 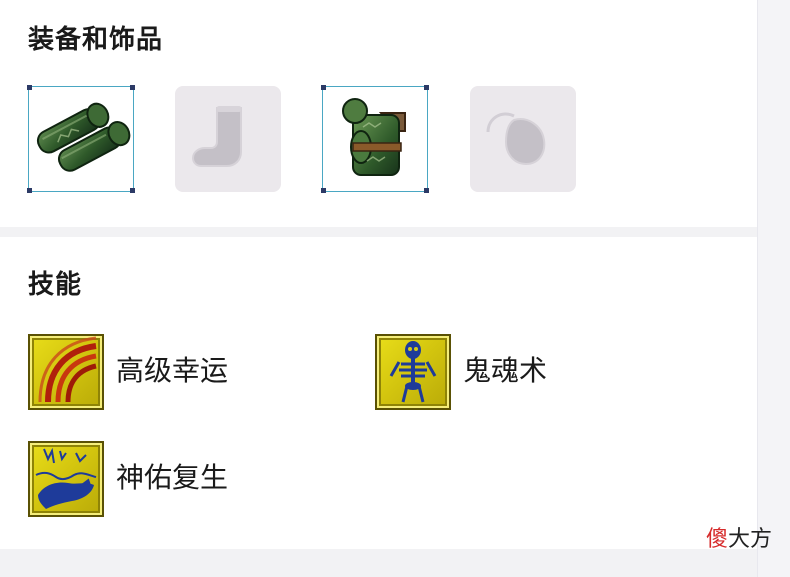 What do you see at coordinates (516, 139) in the screenshot?
I see `amulet-placeholder-icon` at bounding box center [516, 139].